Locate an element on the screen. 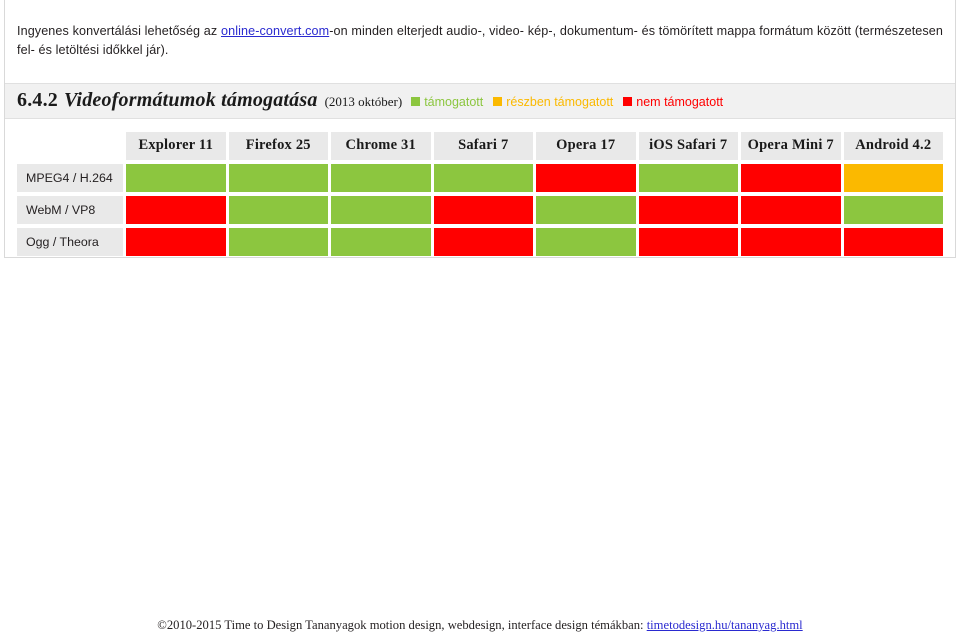  table-column-header: Android 4.2 is located at coordinates (893, 146).